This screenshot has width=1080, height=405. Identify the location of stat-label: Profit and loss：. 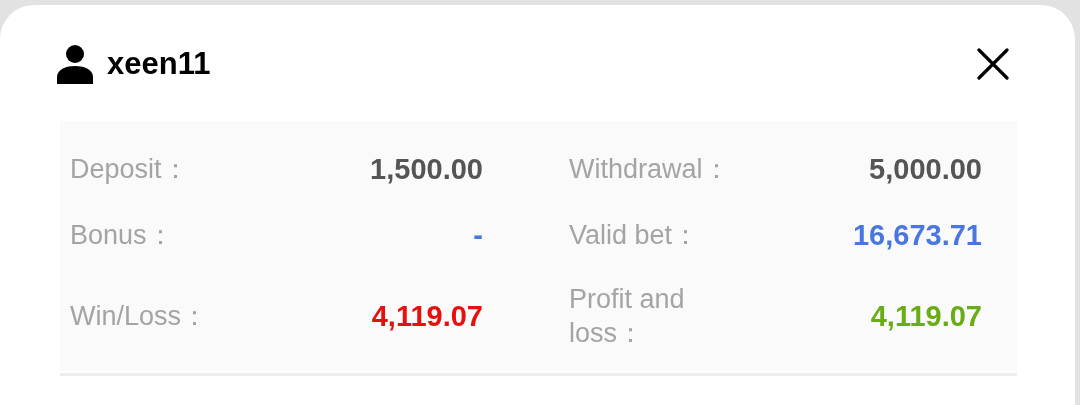
(627, 316).